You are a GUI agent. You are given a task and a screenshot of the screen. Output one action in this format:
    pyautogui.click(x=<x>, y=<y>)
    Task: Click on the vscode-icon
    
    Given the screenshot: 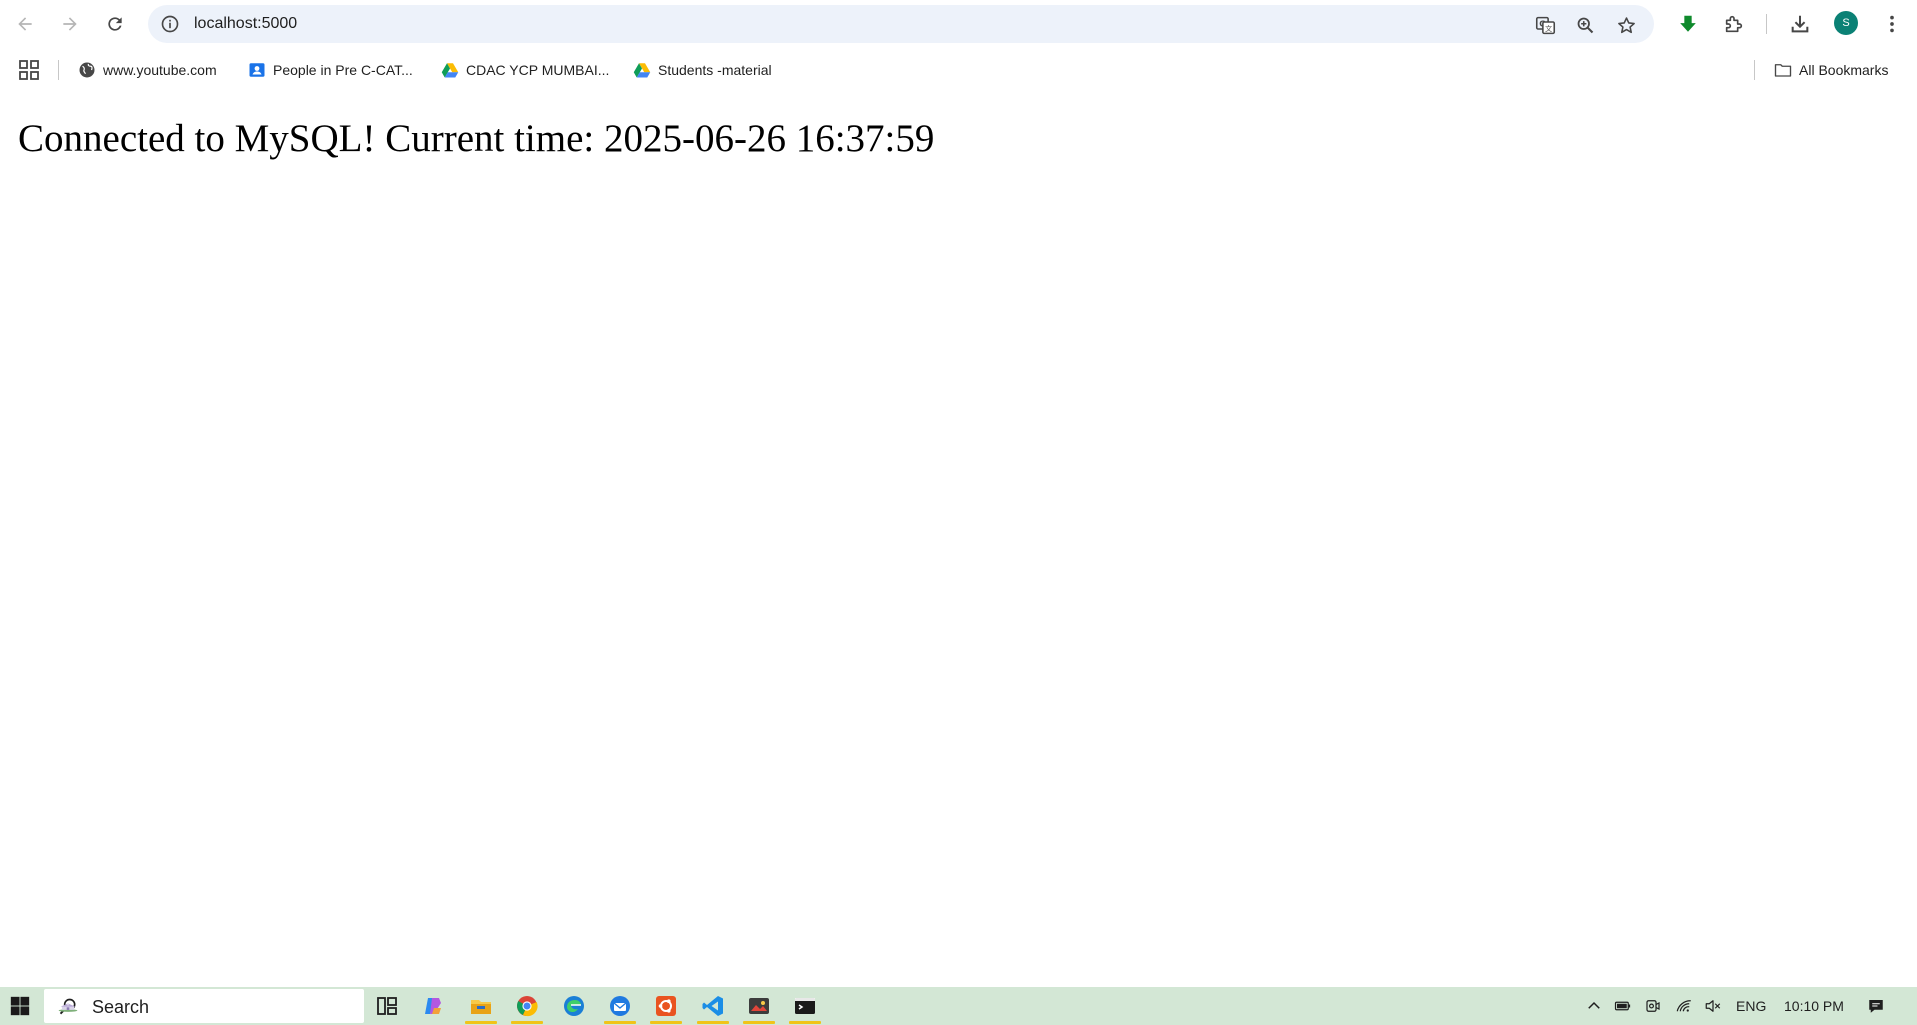 What is the action you would take?
    pyautogui.click(x=712, y=1006)
    